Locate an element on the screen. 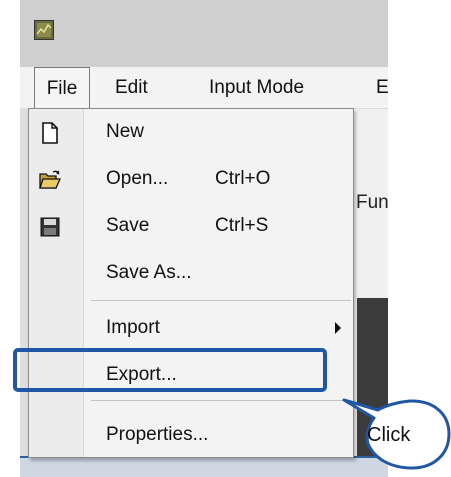 The image size is (451, 477). menu-edit: Edit is located at coordinates (131, 87).